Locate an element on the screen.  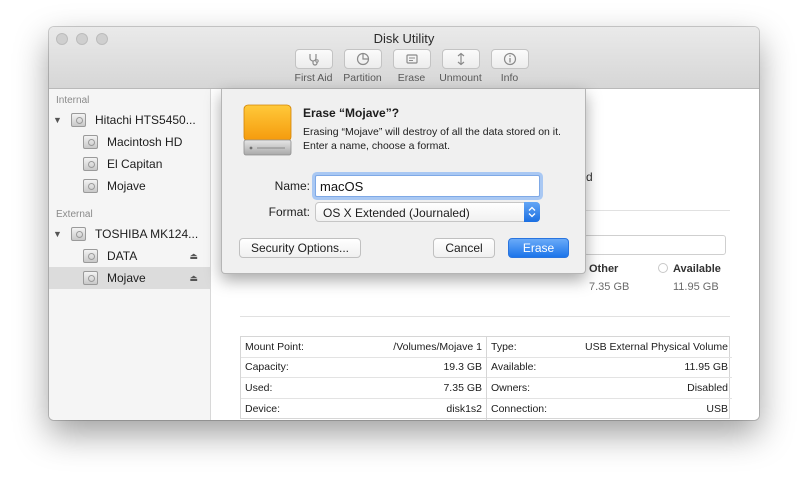
partition-tool: Partition is located at coordinates (362, 66).